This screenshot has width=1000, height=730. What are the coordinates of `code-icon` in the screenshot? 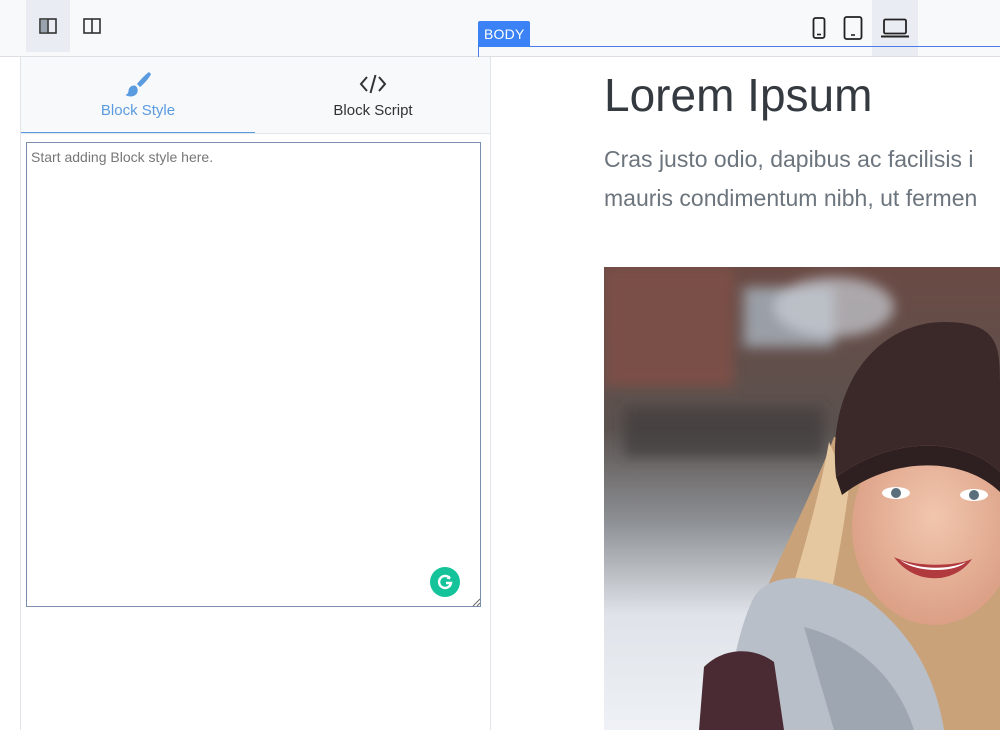 It's located at (373, 84).